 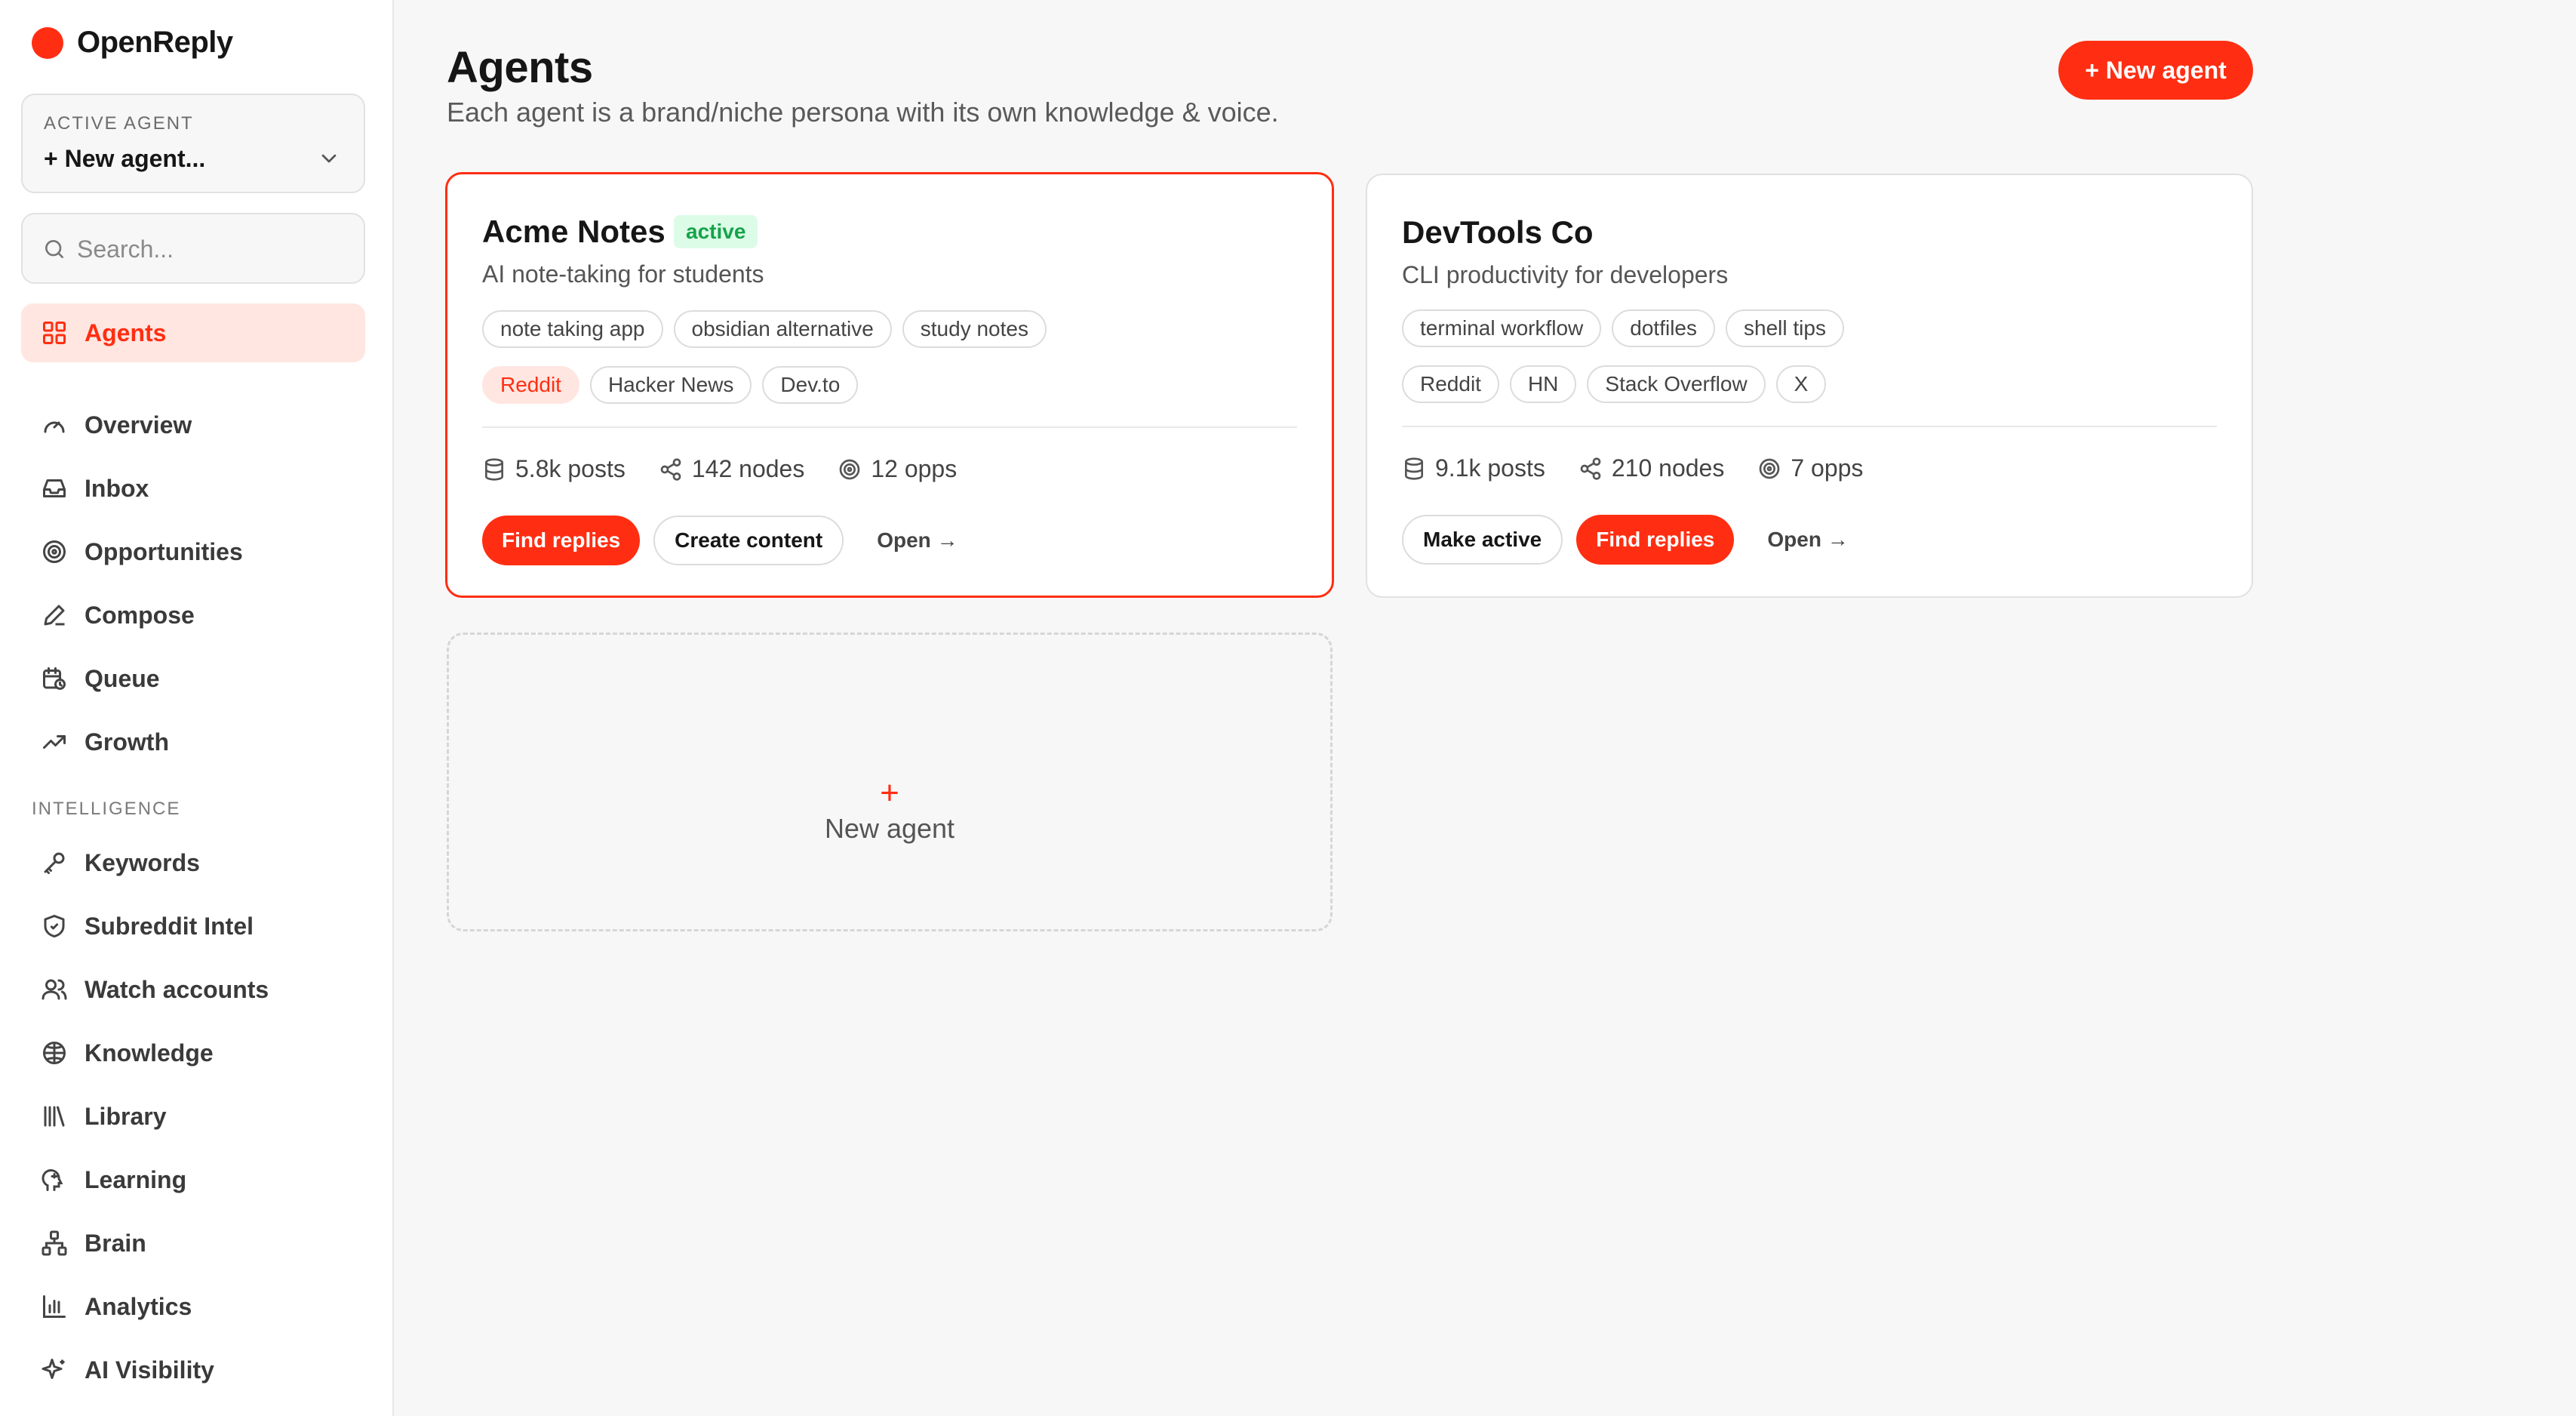 I want to click on search-box, so click(x=193, y=248).